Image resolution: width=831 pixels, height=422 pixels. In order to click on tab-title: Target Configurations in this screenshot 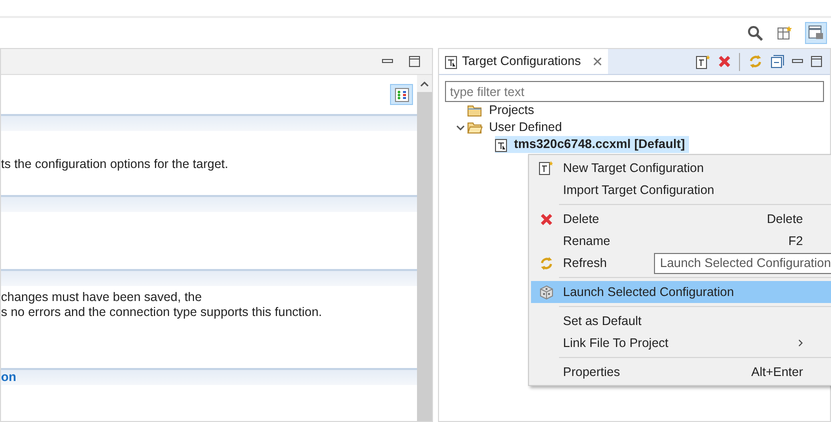, I will do `click(521, 61)`.